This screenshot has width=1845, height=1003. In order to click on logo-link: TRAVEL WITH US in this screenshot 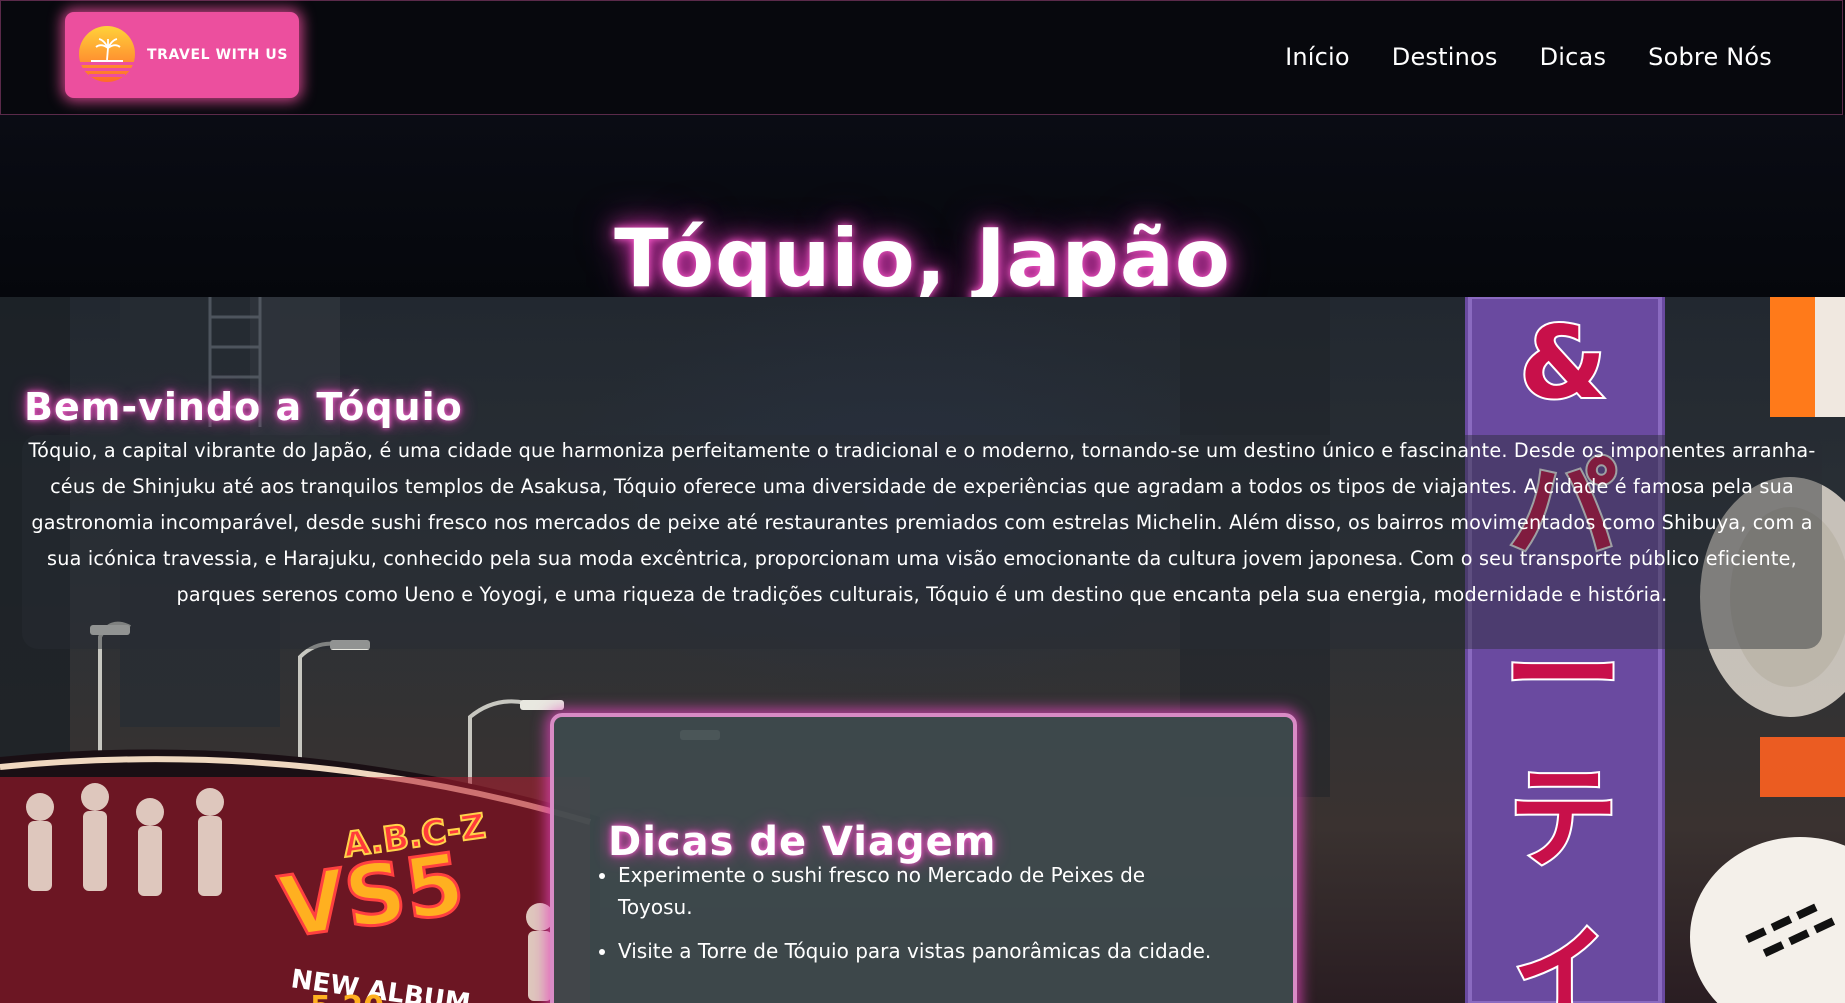, I will do `click(182, 55)`.